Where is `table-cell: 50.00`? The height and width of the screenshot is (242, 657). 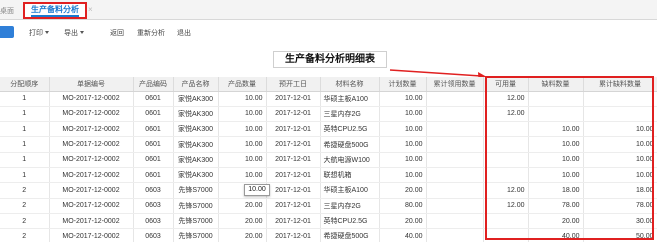 table-cell: 50.00 is located at coordinates (620, 235).